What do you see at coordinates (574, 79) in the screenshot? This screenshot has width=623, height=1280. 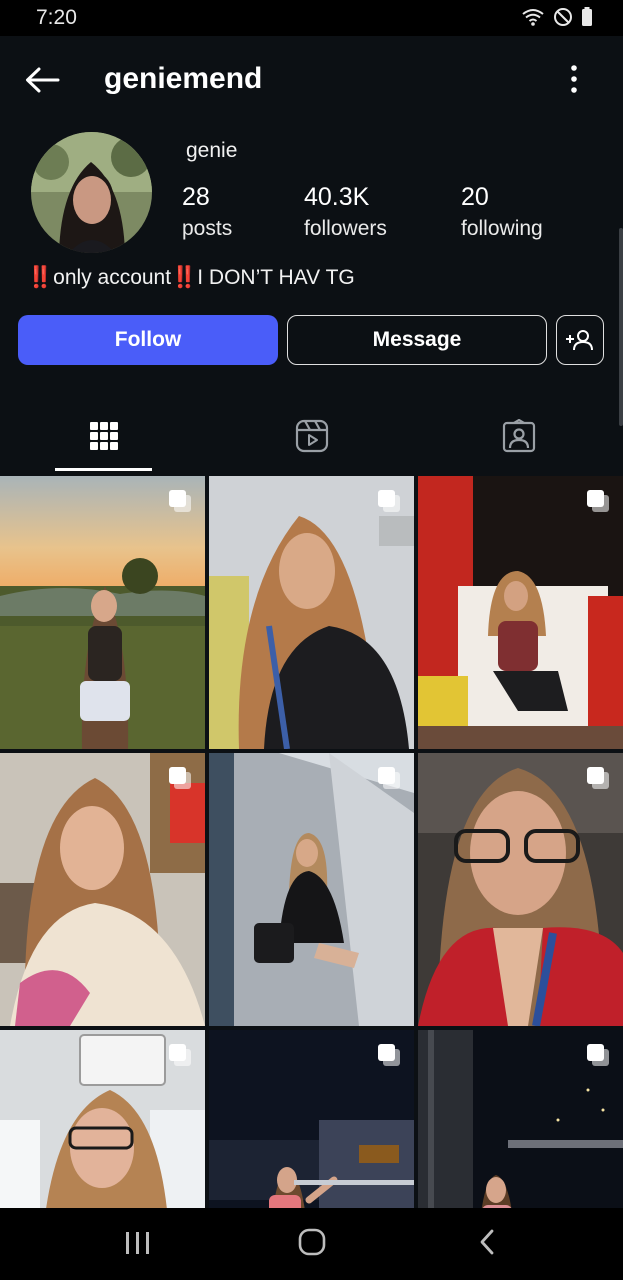 I see `more-options-icon` at bounding box center [574, 79].